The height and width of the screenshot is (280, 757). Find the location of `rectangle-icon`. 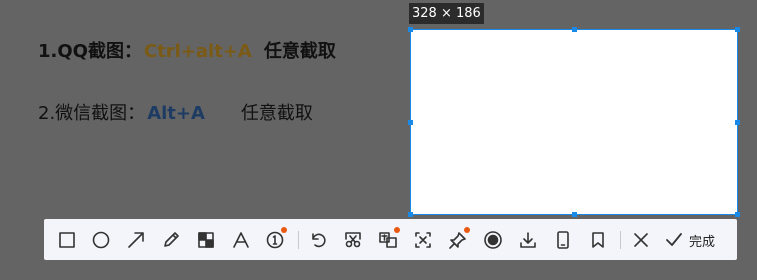

rectangle-icon is located at coordinates (67, 240).